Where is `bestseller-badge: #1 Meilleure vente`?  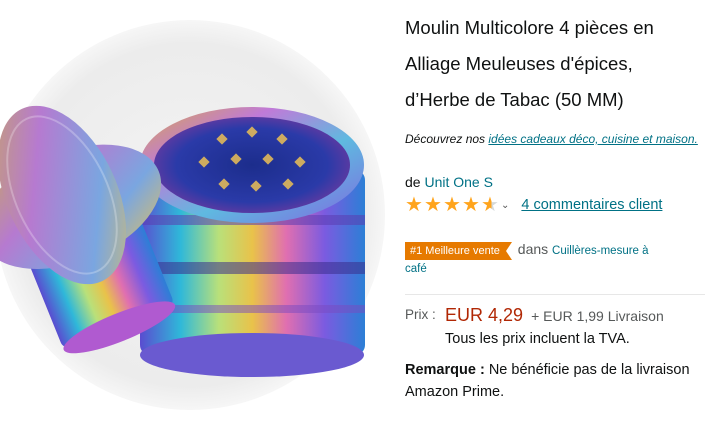 bestseller-badge: #1 Meilleure vente is located at coordinates (458, 251).